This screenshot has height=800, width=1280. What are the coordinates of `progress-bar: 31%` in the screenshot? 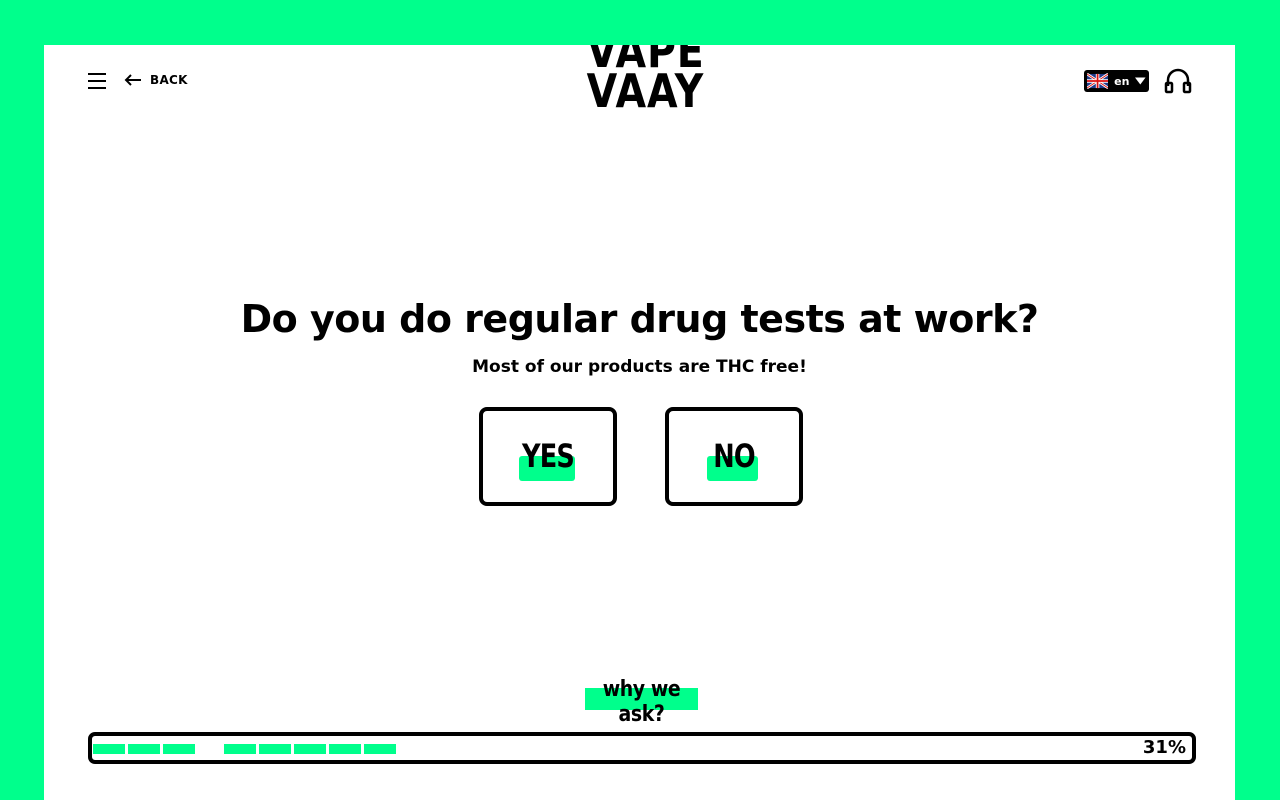 It's located at (642, 748).